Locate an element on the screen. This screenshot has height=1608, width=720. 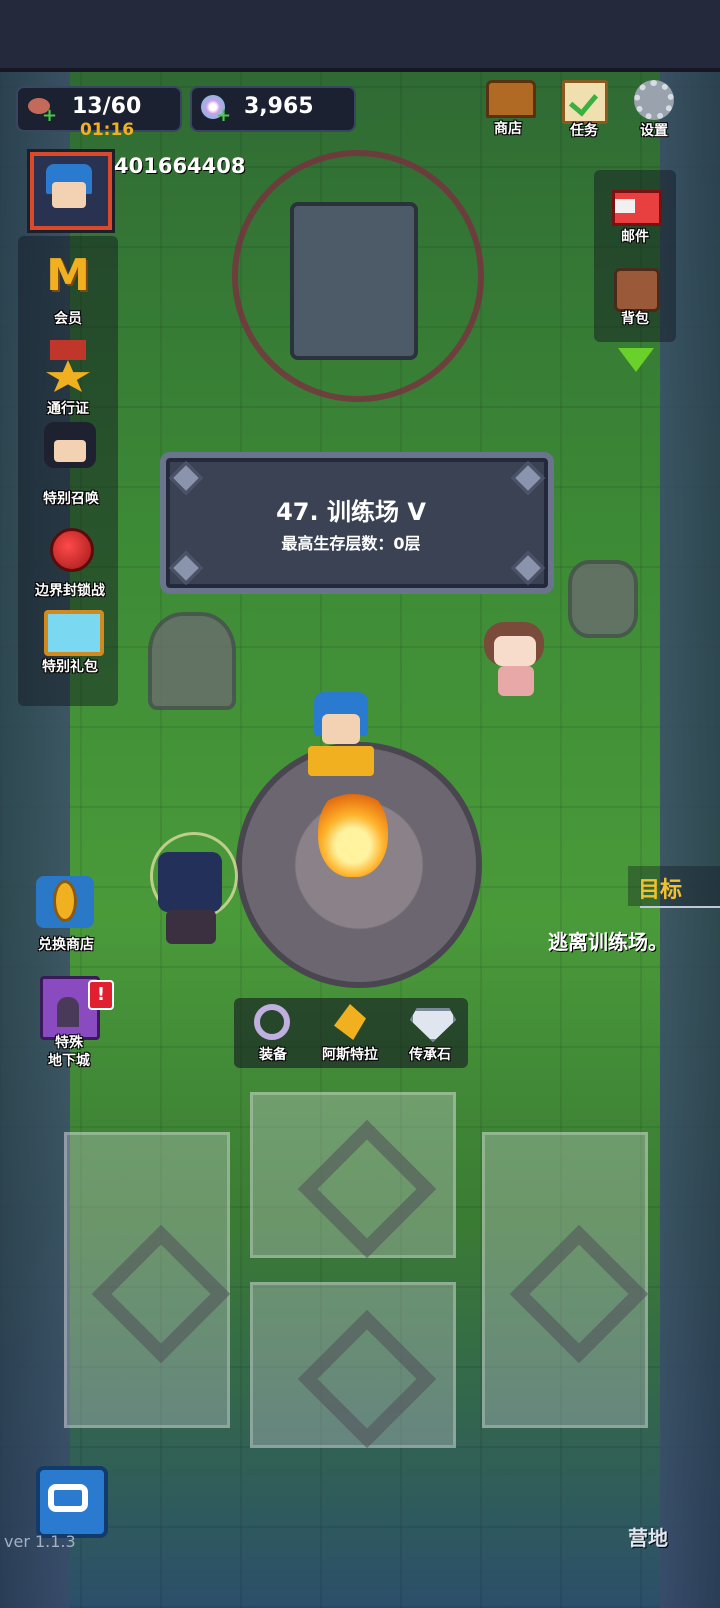
exchange-shop-button: 兑换商店 is located at coordinates (66, 914).